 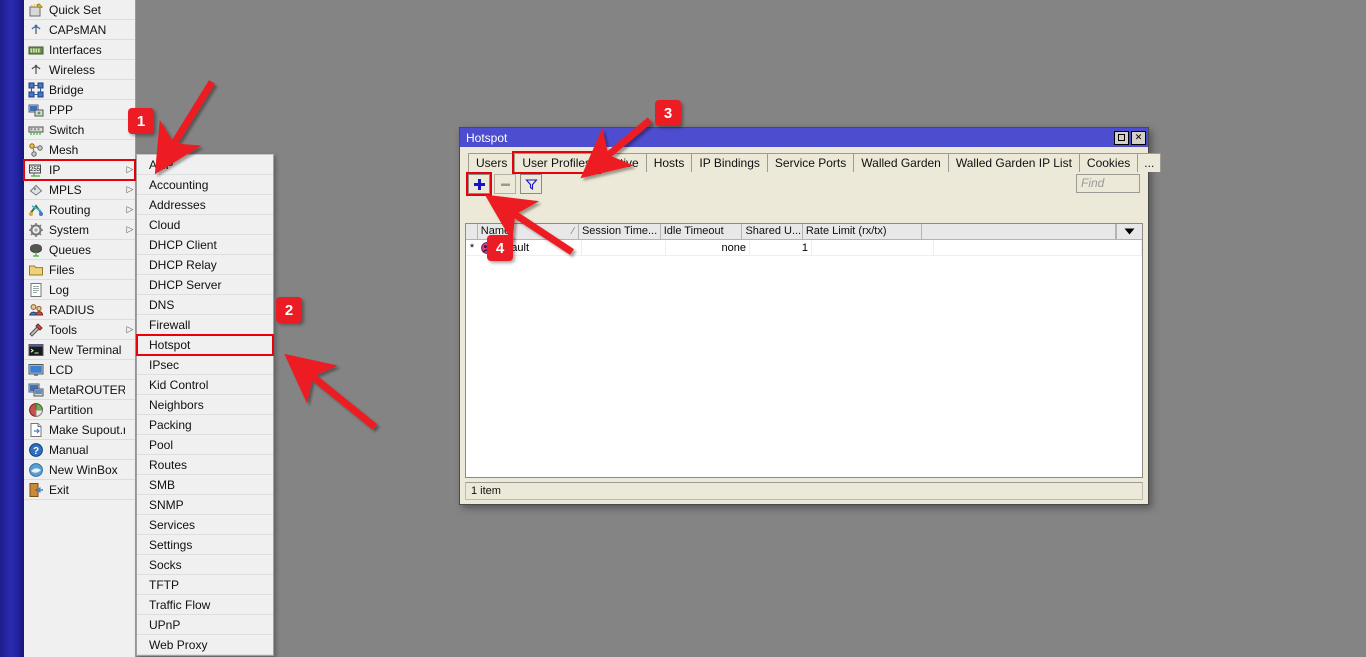 I want to click on sidebar-item-log: Log, so click(x=79, y=290).